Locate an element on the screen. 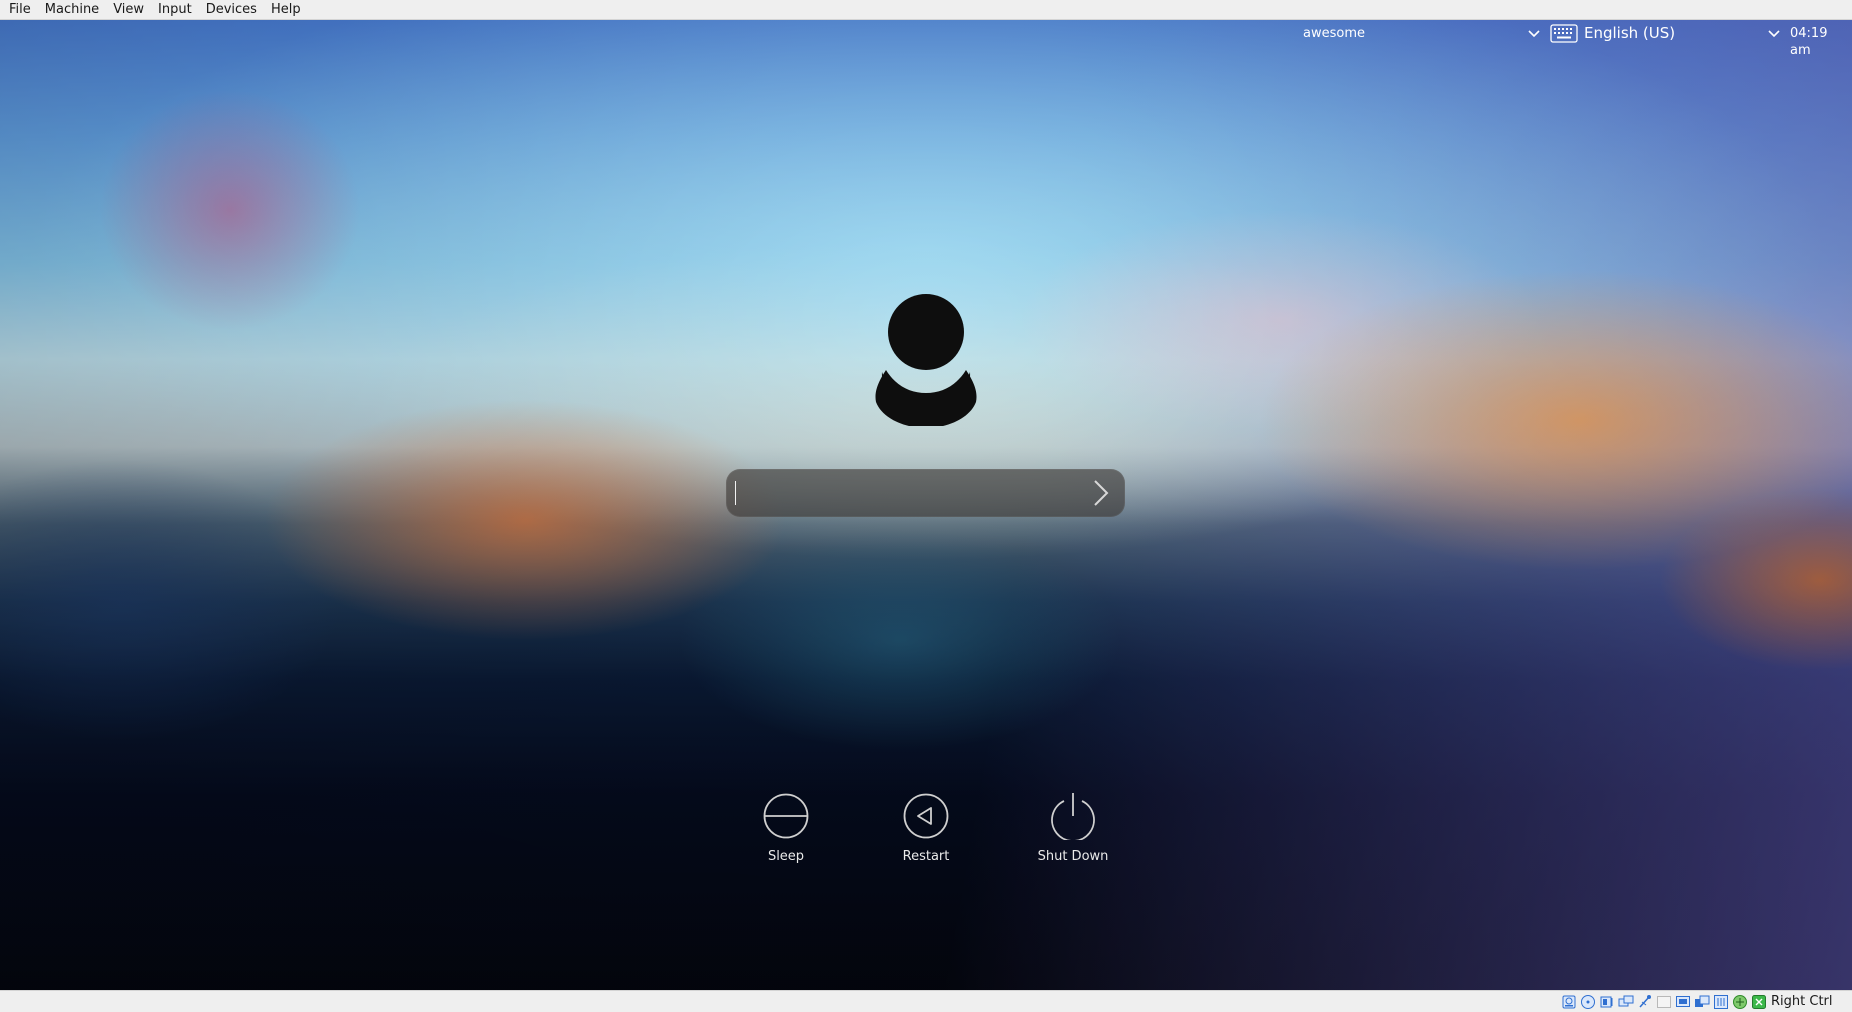  clock: 04:19 am is located at coordinates (1809, 42).